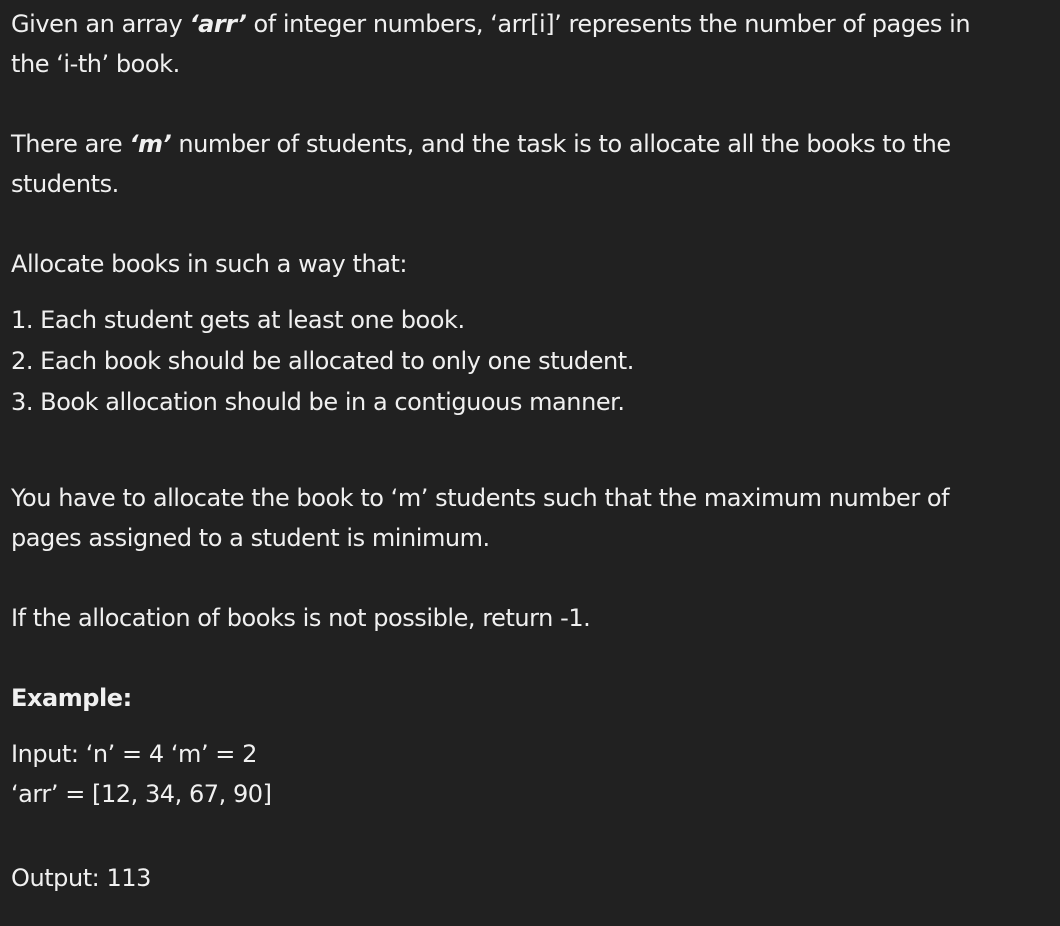  I want to click on rule-item: 1. Each student gets at least one book., so click(238, 320).